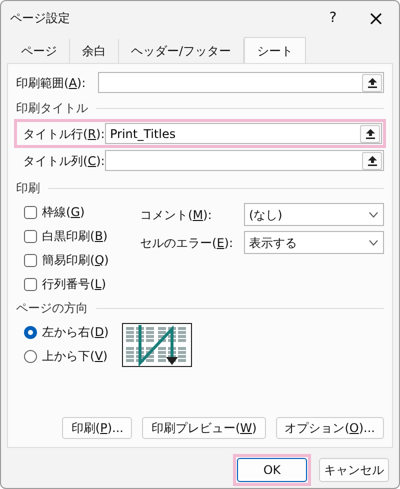 This screenshot has width=400, height=489. What do you see at coordinates (63, 212) in the screenshot?
I see `checkbox-label: 枠線(G)` at bounding box center [63, 212].